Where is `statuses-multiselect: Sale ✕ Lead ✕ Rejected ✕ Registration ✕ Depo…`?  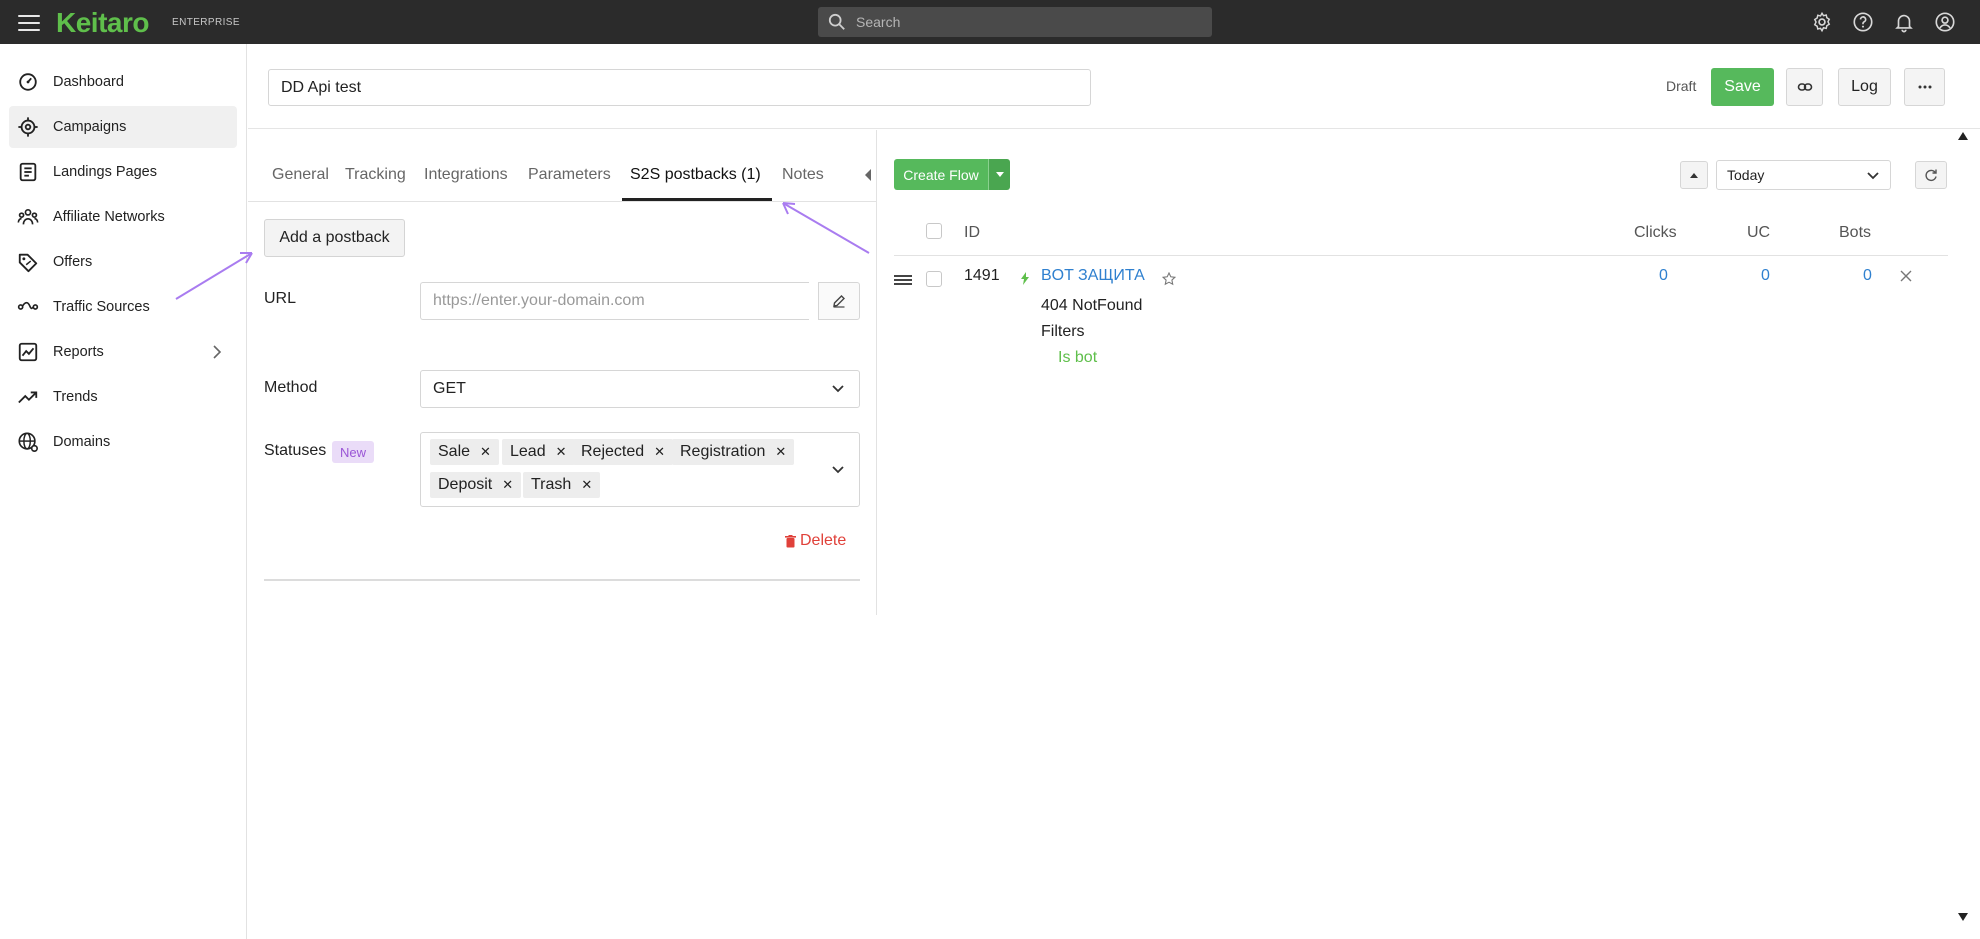
statuses-multiselect: Sale ✕ Lead ✕ Rejected ✕ Registration ✕ Depo… is located at coordinates (640, 469).